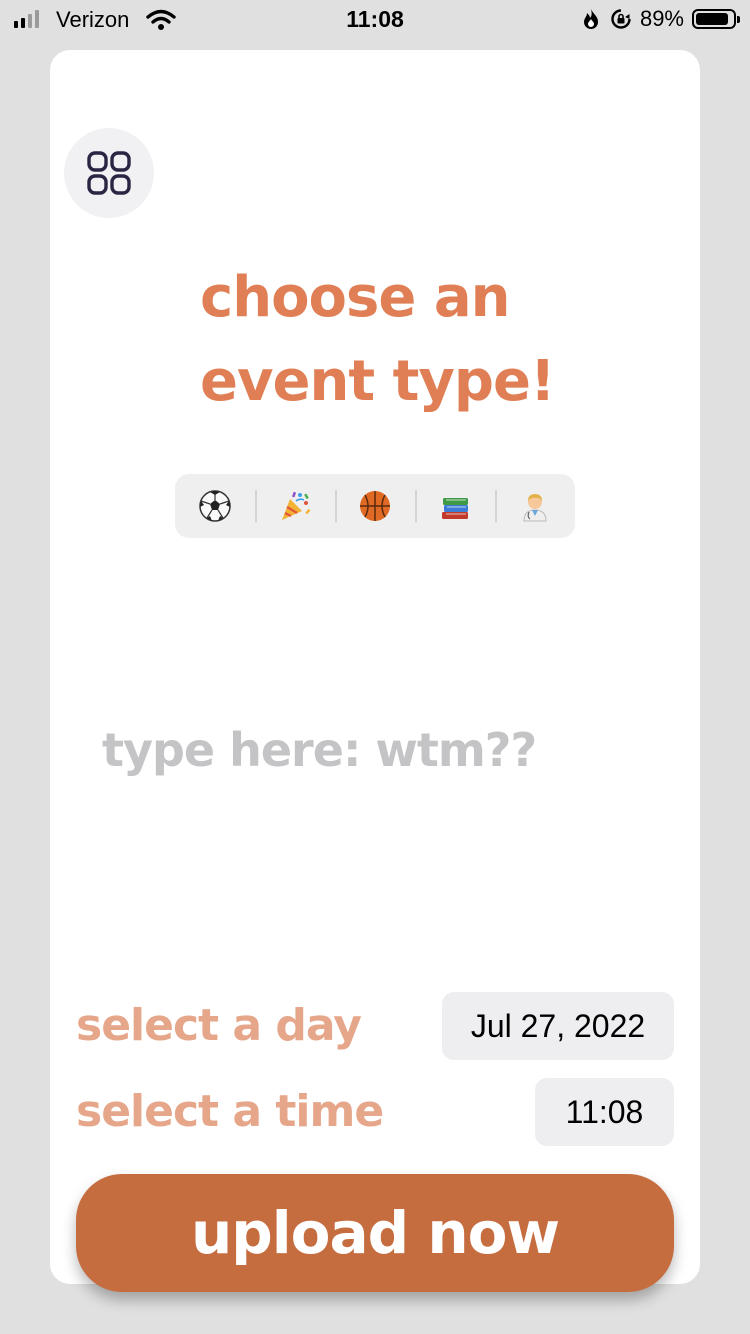  I want to click on menu-button, so click(109, 173).